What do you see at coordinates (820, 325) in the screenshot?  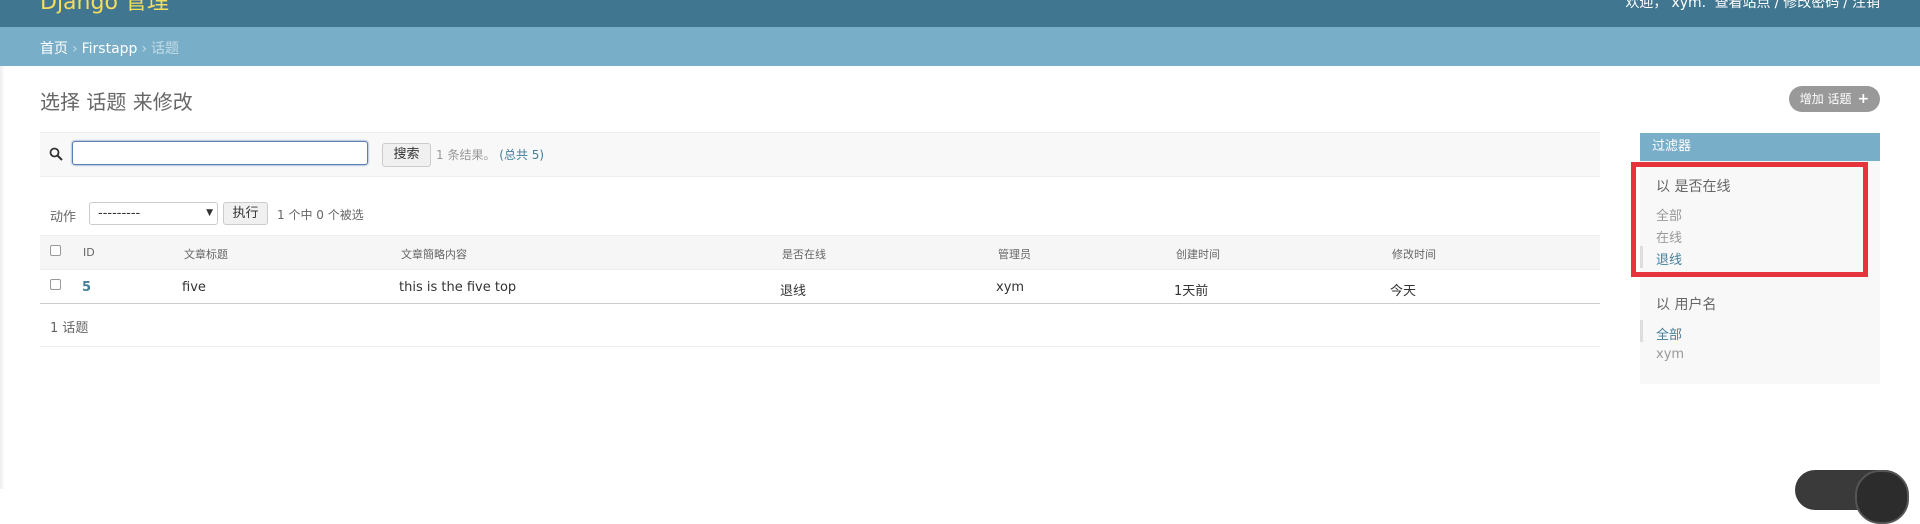 I see `result-count-footer: 1 话题` at bounding box center [820, 325].